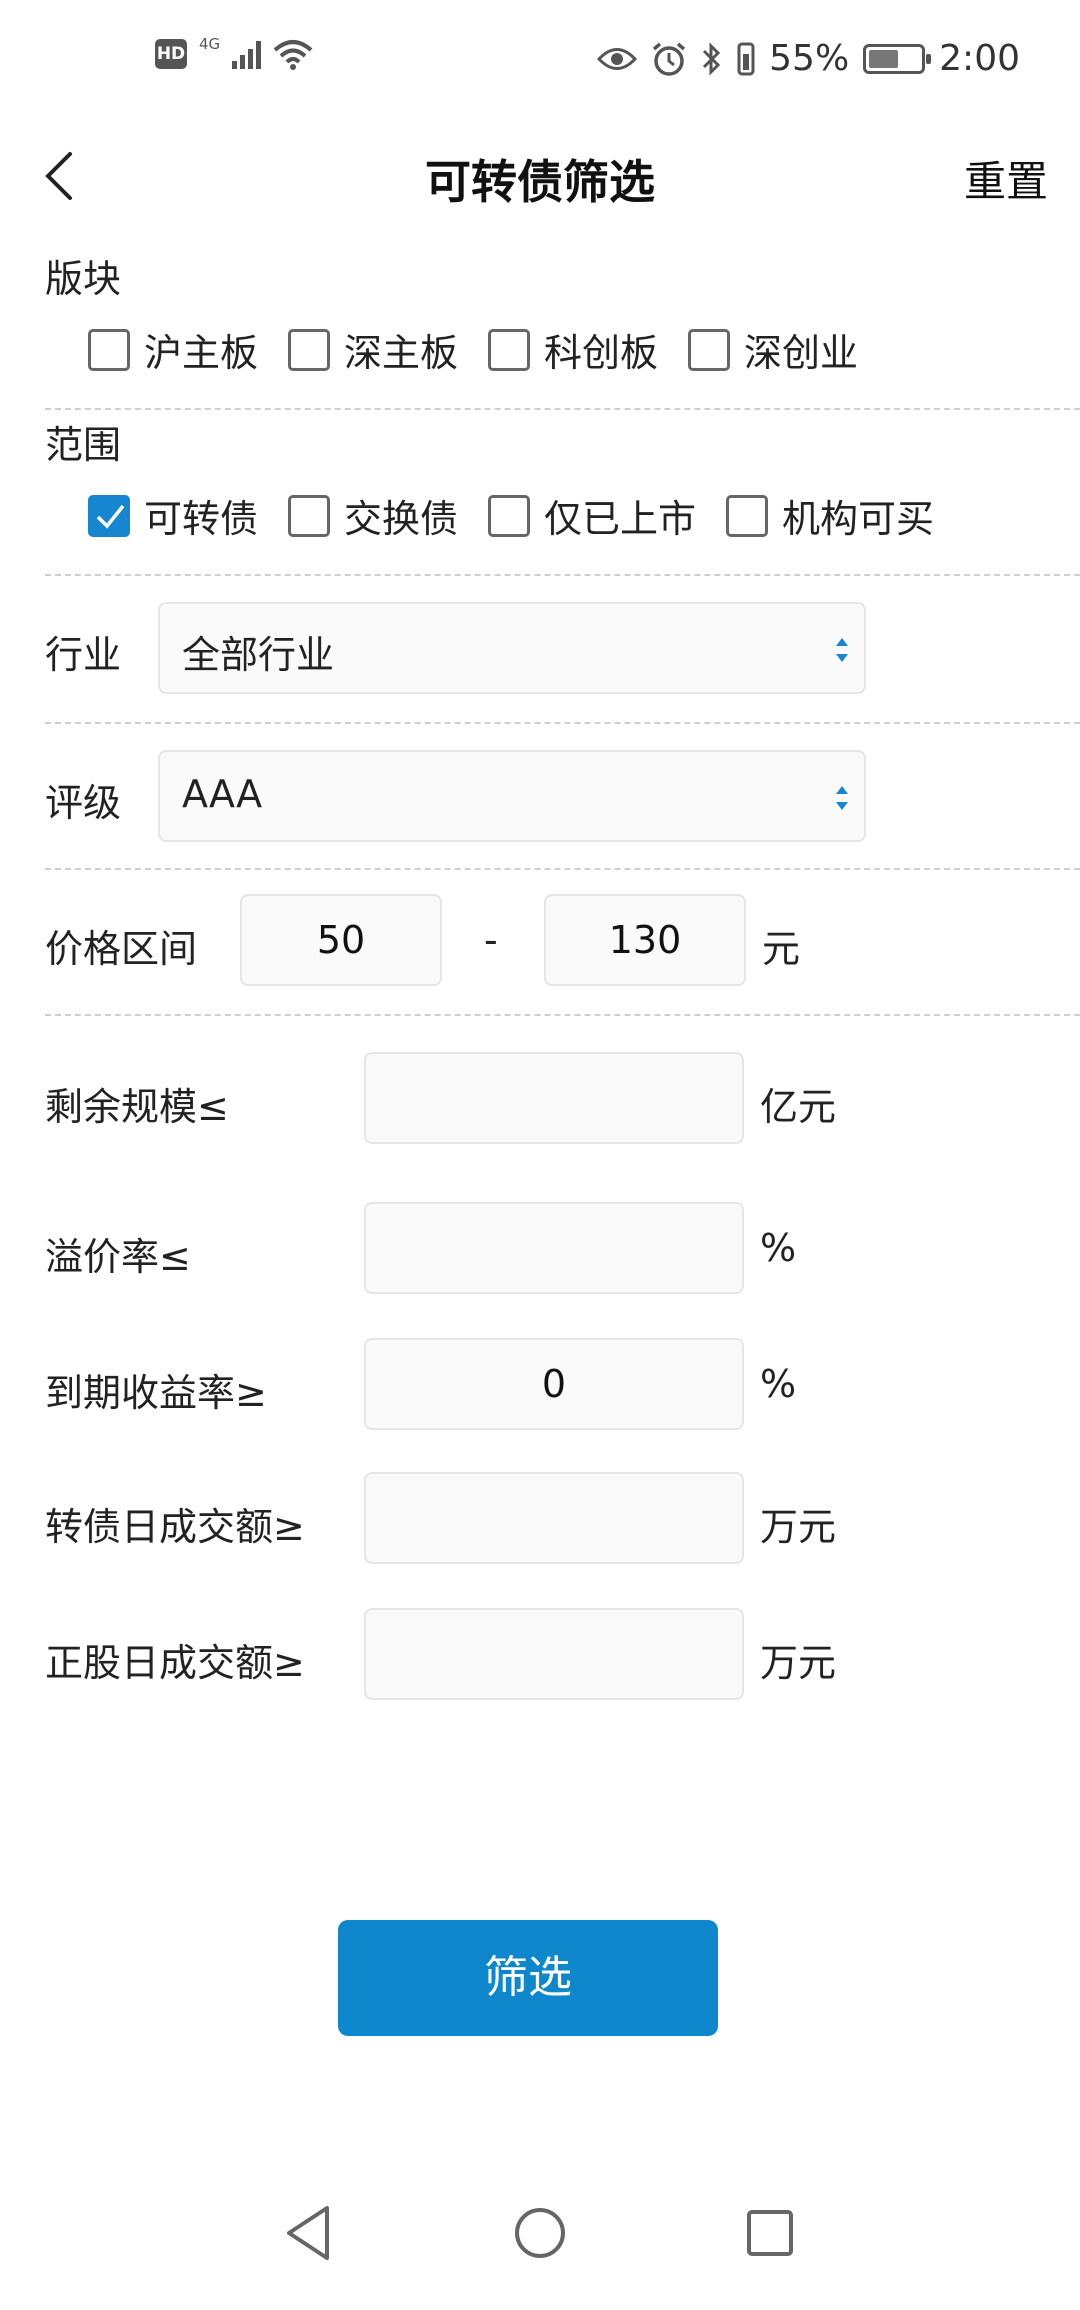  What do you see at coordinates (83, 803) in the screenshot?
I see `rating-label: 评级` at bounding box center [83, 803].